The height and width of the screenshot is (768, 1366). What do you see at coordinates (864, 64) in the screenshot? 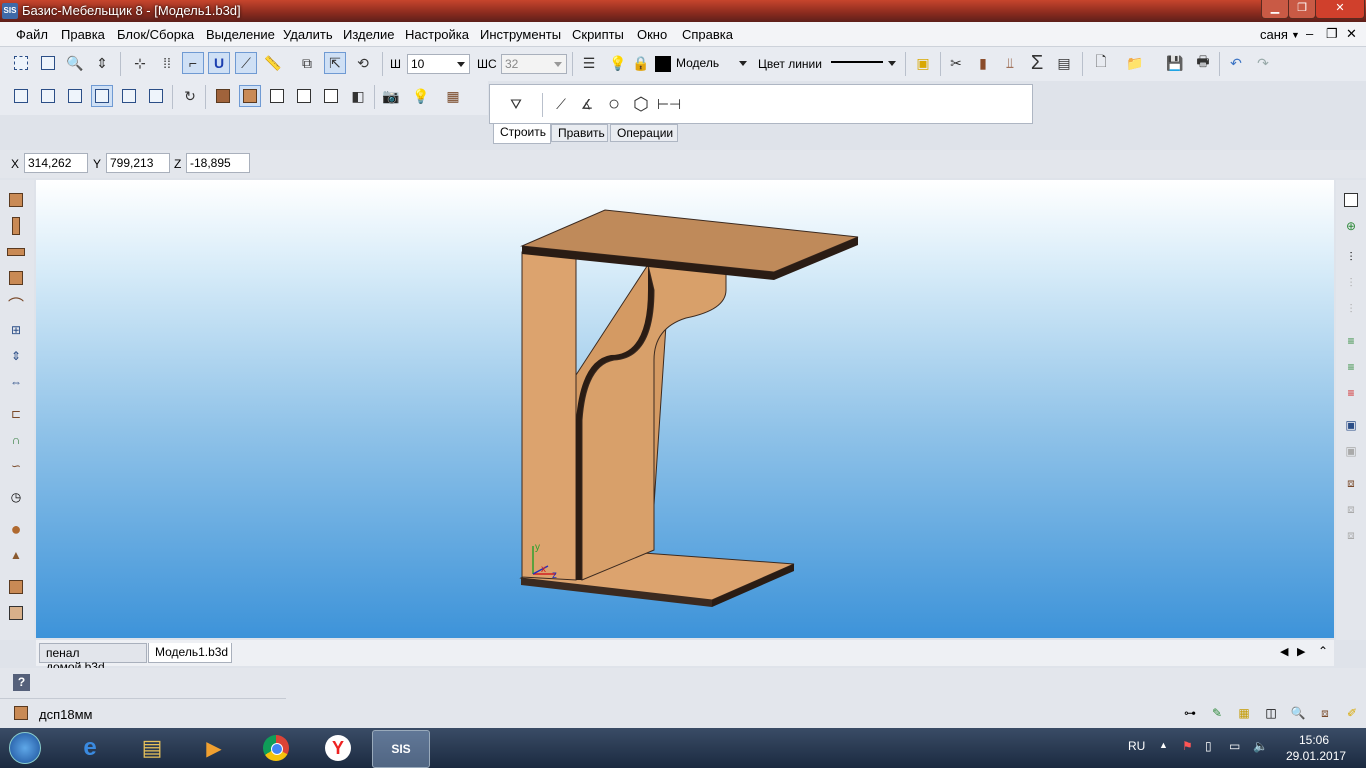
I see `line-style-select` at bounding box center [864, 64].